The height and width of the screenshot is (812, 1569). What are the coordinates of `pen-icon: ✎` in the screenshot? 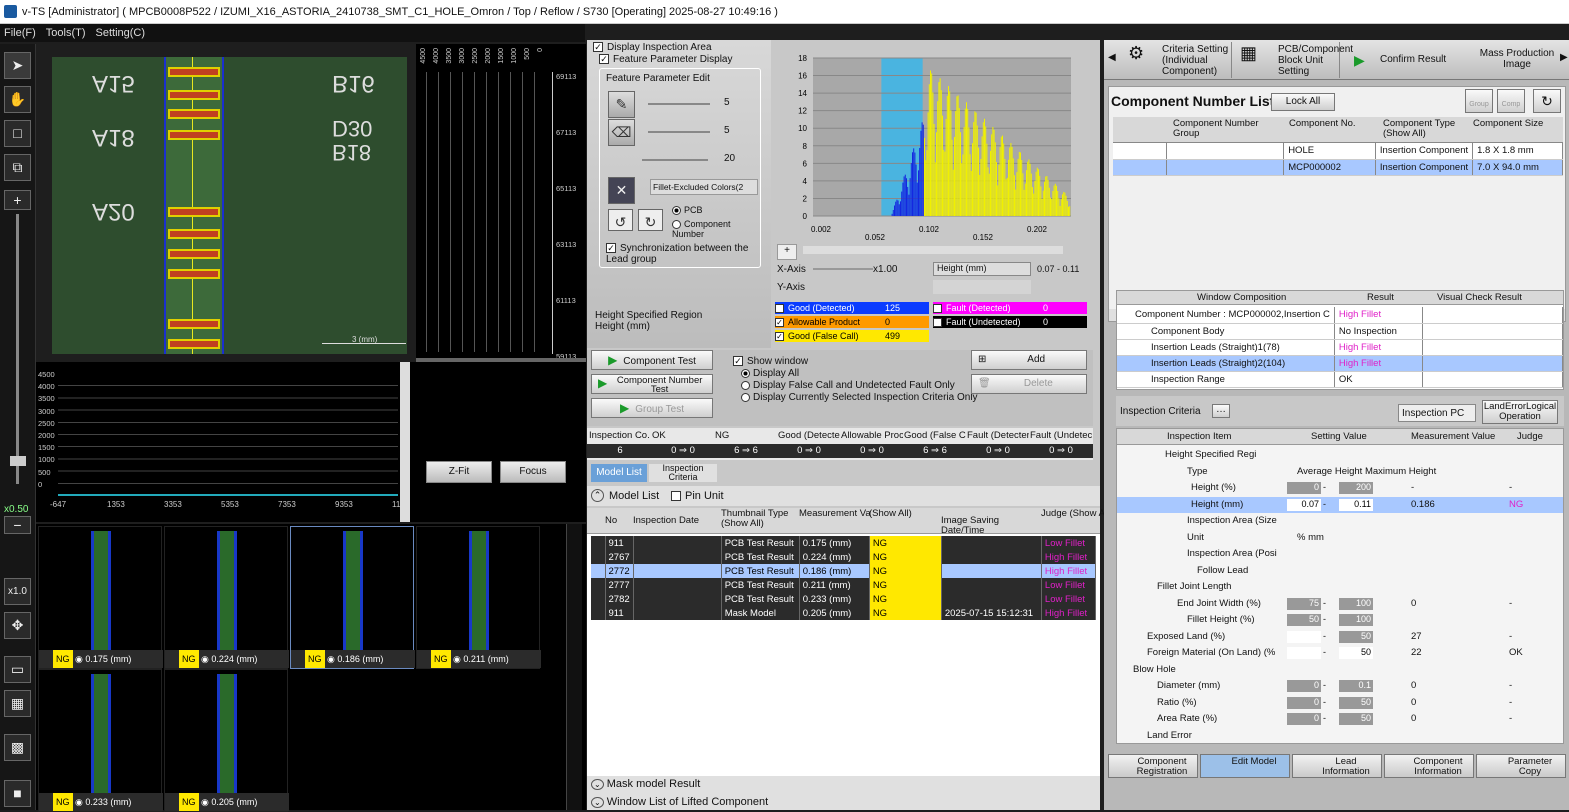 It's located at (621, 104).